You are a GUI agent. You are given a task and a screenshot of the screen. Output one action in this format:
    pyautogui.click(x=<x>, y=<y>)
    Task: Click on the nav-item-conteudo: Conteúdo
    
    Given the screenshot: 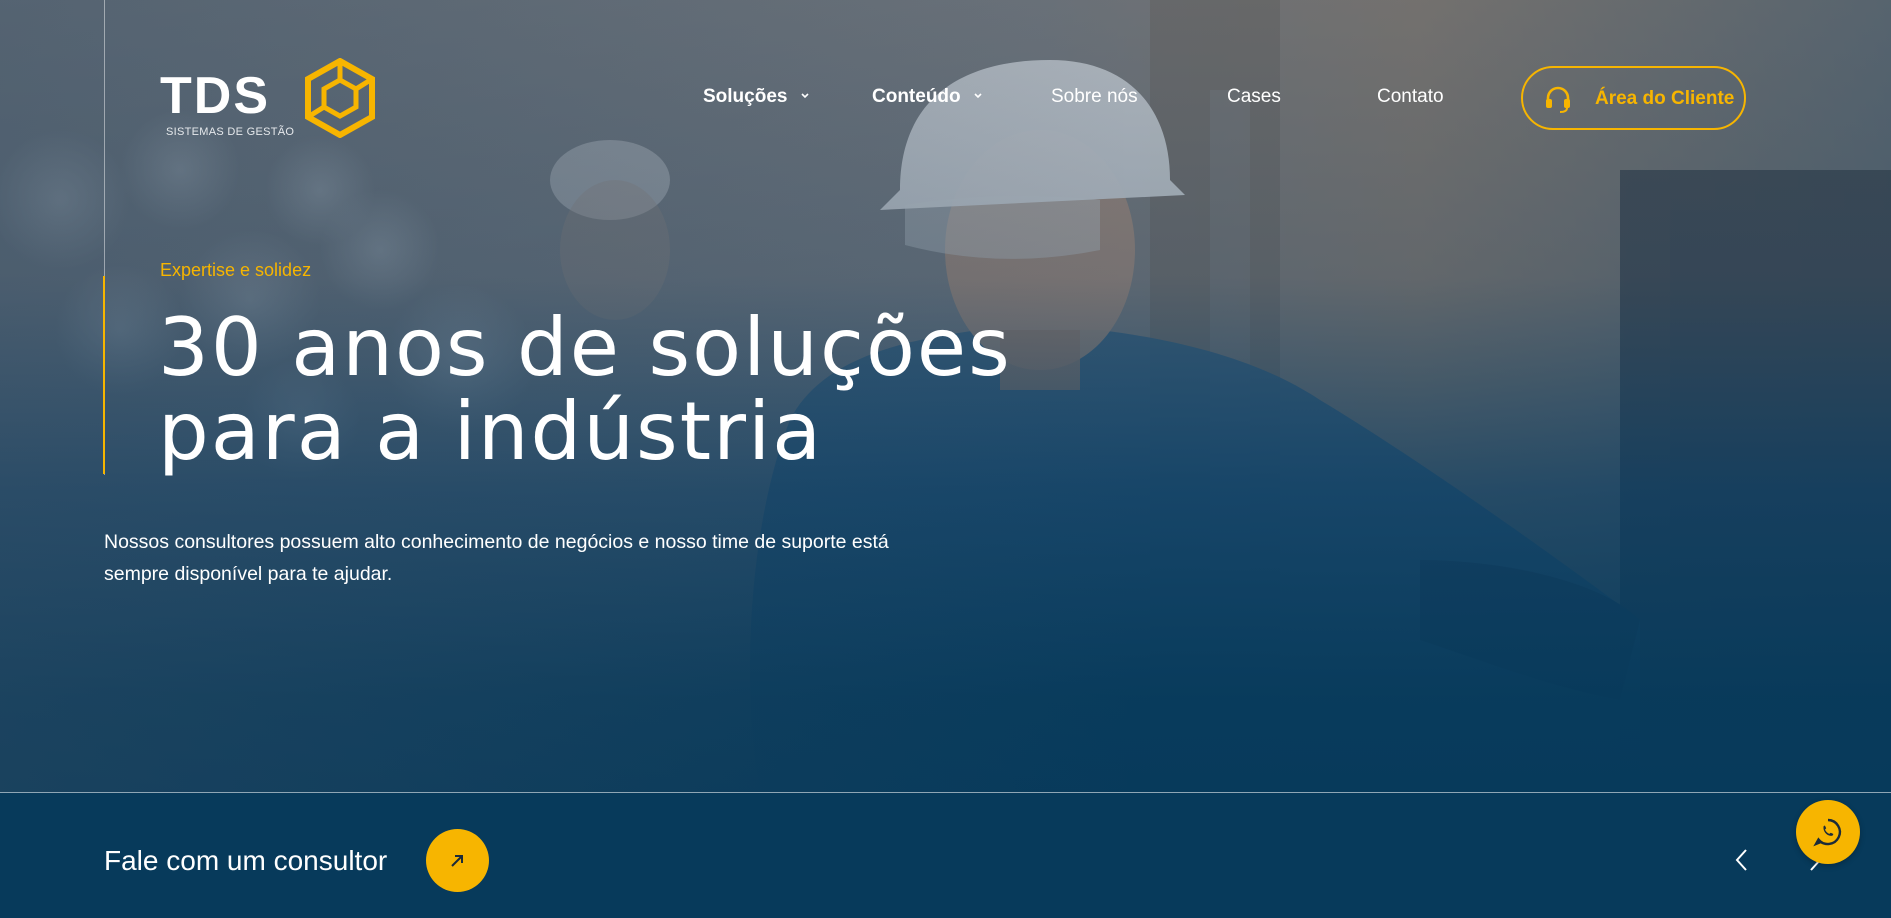 What is the action you would take?
    pyautogui.click(x=927, y=97)
    